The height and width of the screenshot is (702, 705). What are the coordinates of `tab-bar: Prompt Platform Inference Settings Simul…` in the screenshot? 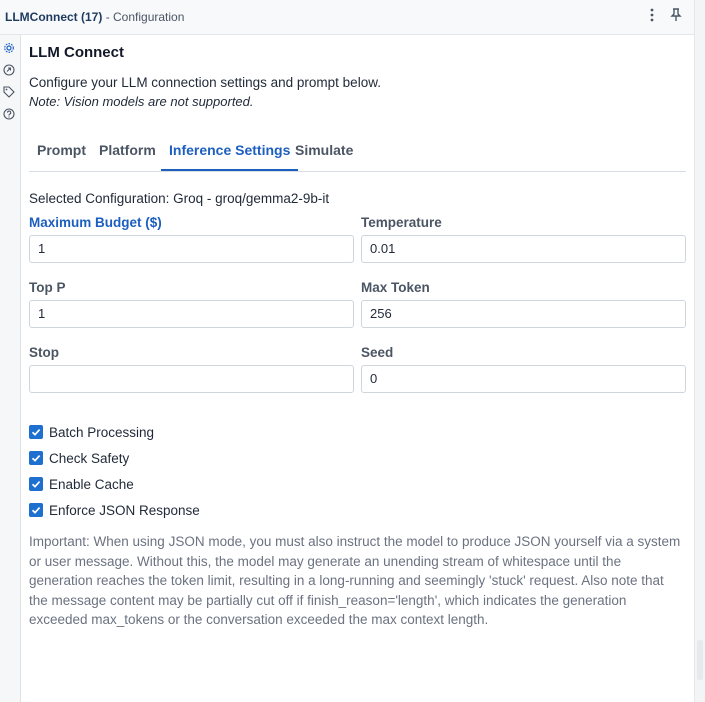 It's located at (357, 151).